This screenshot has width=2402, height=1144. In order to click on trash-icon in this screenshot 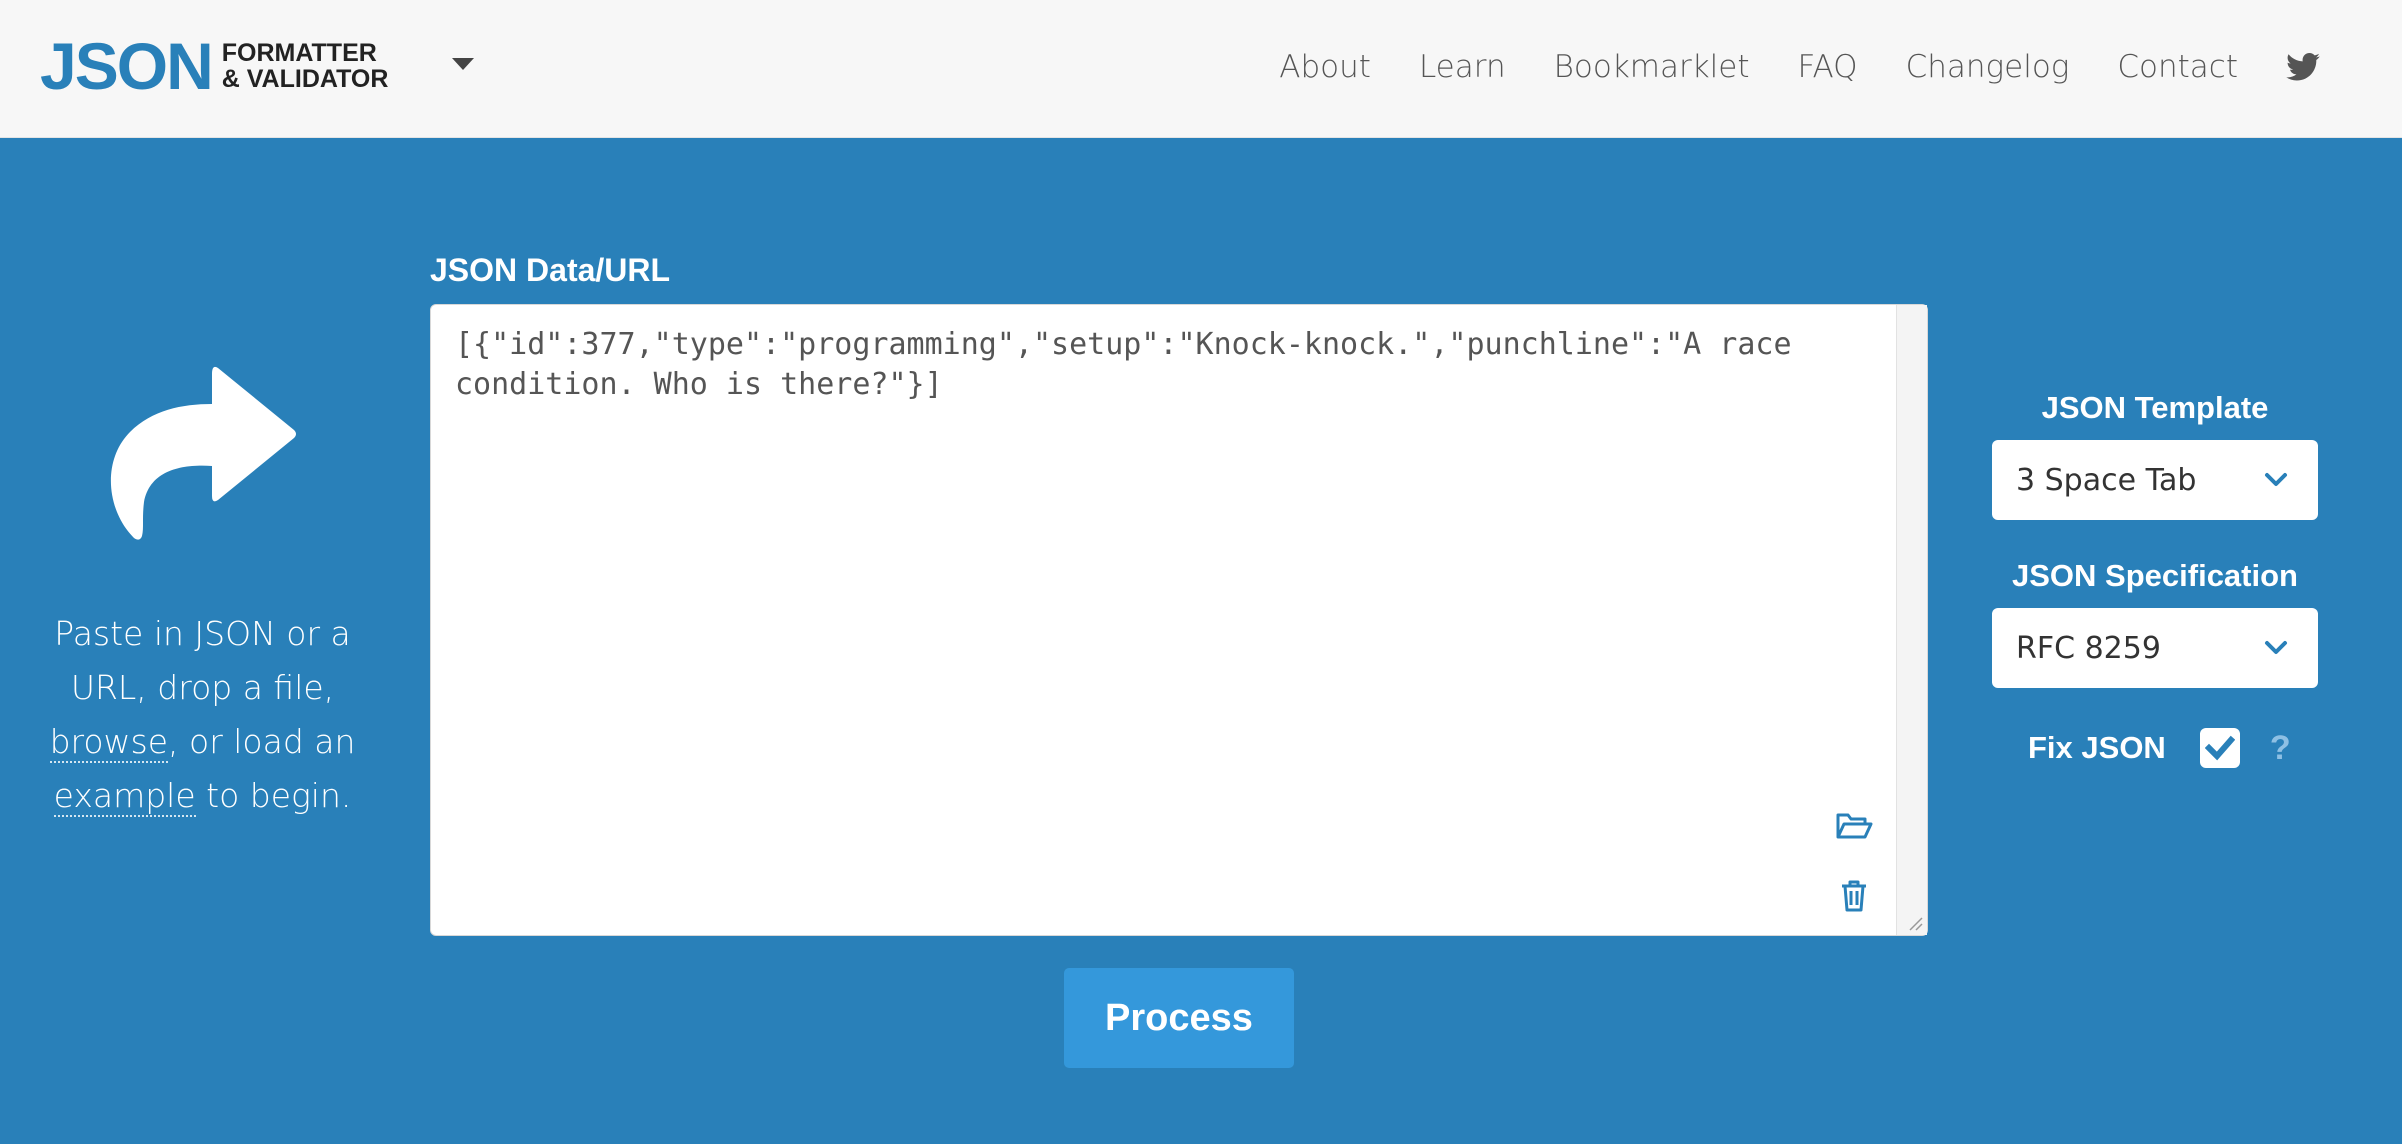, I will do `click(1854, 896)`.